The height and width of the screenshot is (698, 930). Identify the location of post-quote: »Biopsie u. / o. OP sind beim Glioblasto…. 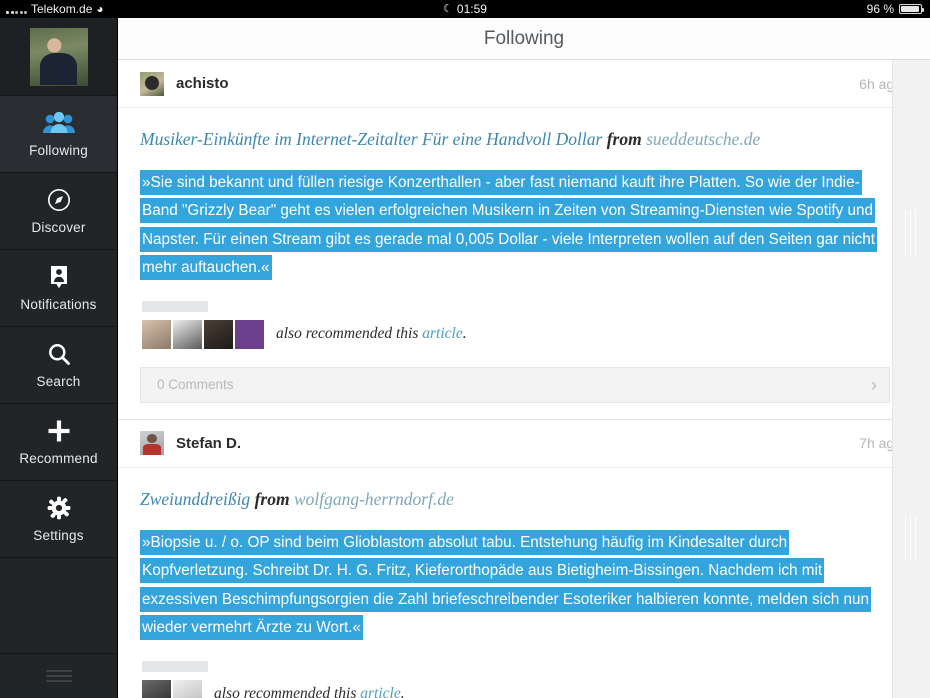
(515, 586).